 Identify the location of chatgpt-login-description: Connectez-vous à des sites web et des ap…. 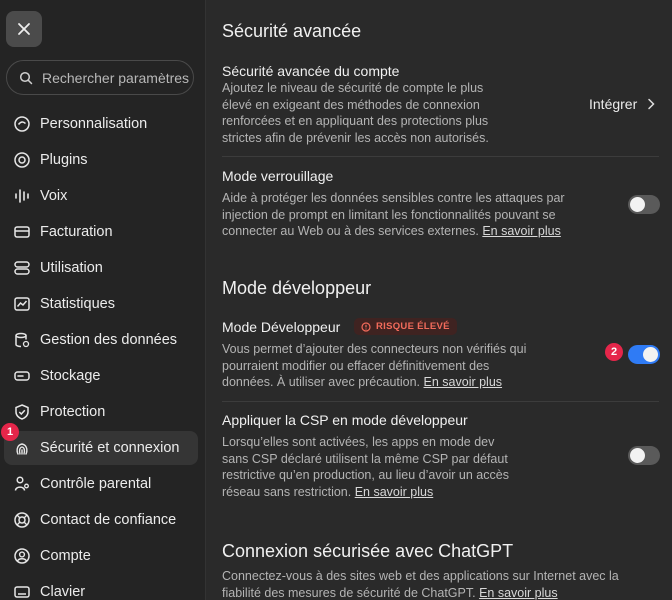
(420, 584).